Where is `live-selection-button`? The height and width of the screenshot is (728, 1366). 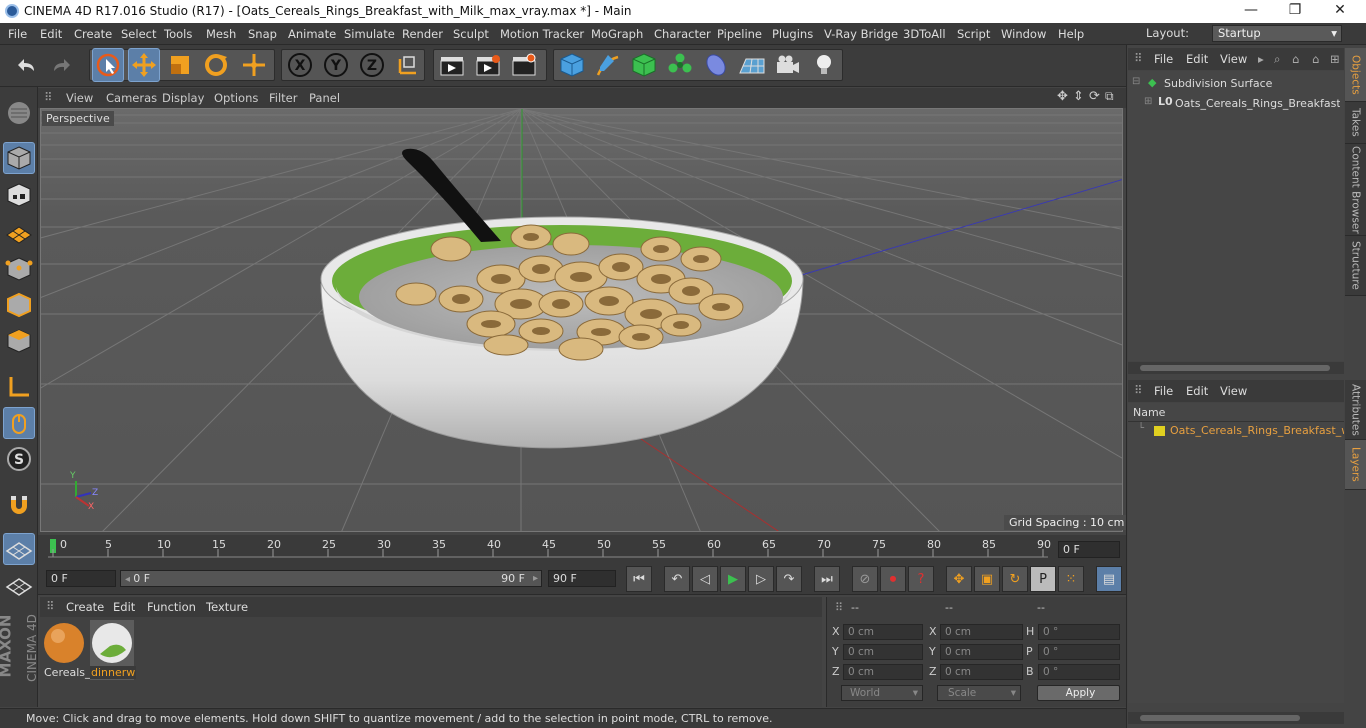 live-selection-button is located at coordinates (108, 65).